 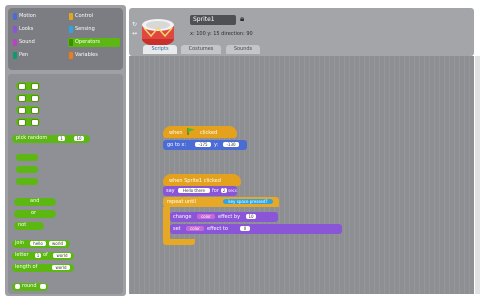 What do you see at coordinates (245, 228) in the screenshot?
I see `effect-value-input: 0` at bounding box center [245, 228].